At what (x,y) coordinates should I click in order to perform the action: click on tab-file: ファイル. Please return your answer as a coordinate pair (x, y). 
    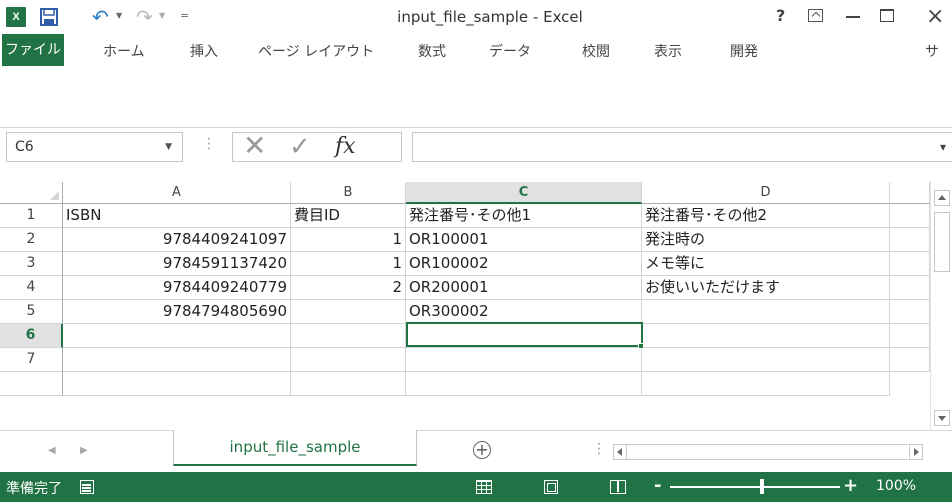
    Looking at the image, I should click on (33, 50).